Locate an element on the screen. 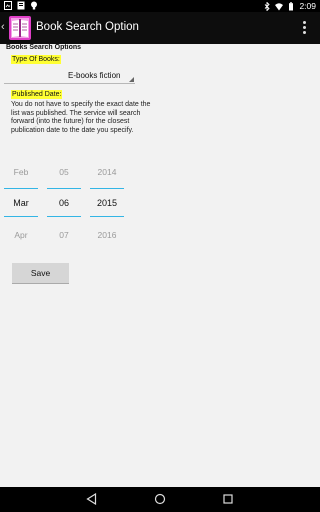 The image size is (320, 512). type-of-books-spinner: E-books fiction is located at coordinates (69, 76).